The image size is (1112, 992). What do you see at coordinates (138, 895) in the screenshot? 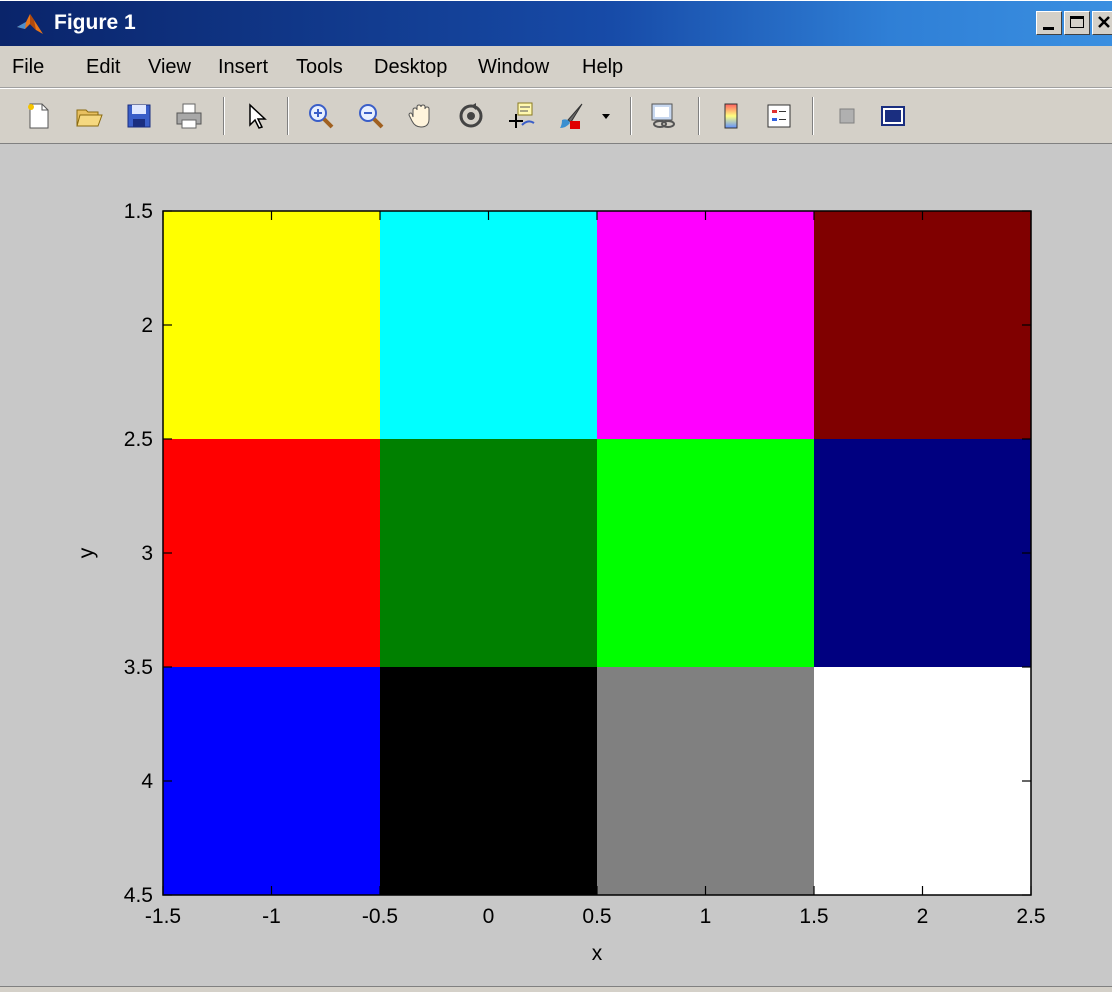
I see `y-tick-label: 4.5` at bounding box center [138, 895].